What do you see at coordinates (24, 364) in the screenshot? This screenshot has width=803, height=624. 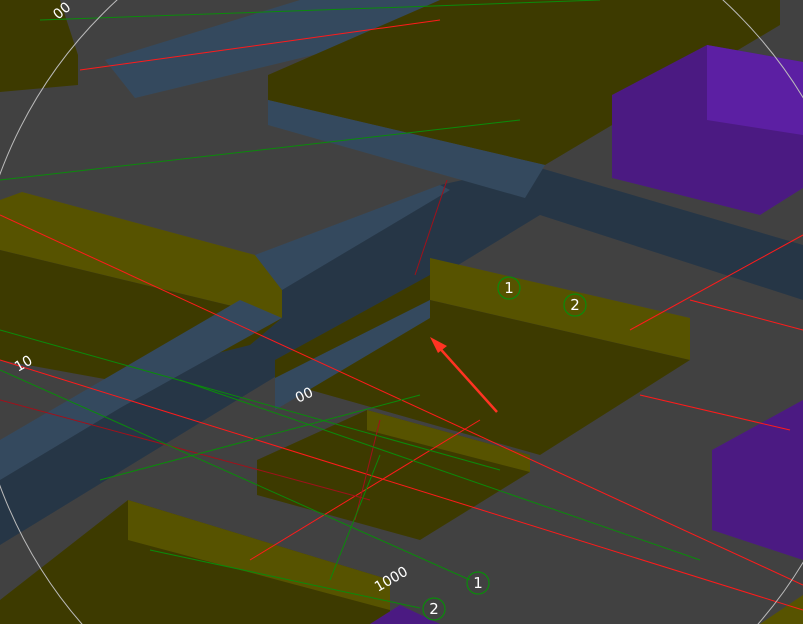 I see `dimension-label: 10` at bounding box center [24, 364].